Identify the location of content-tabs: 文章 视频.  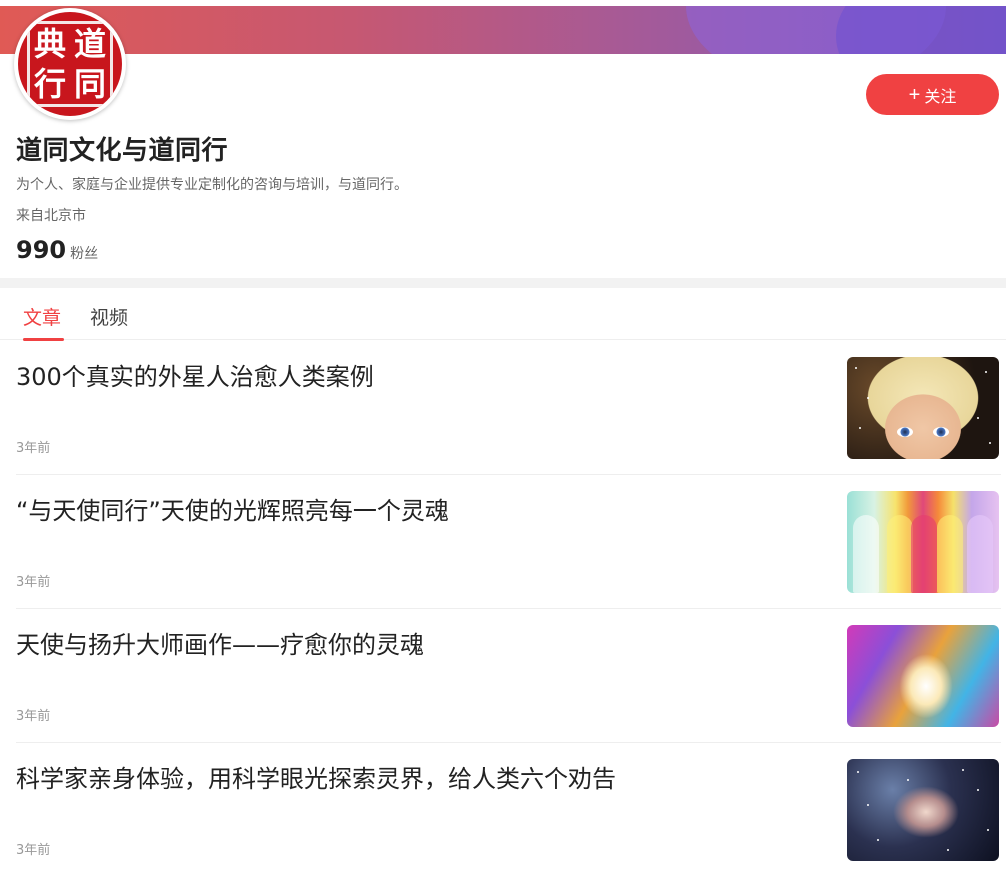
(503, 314).